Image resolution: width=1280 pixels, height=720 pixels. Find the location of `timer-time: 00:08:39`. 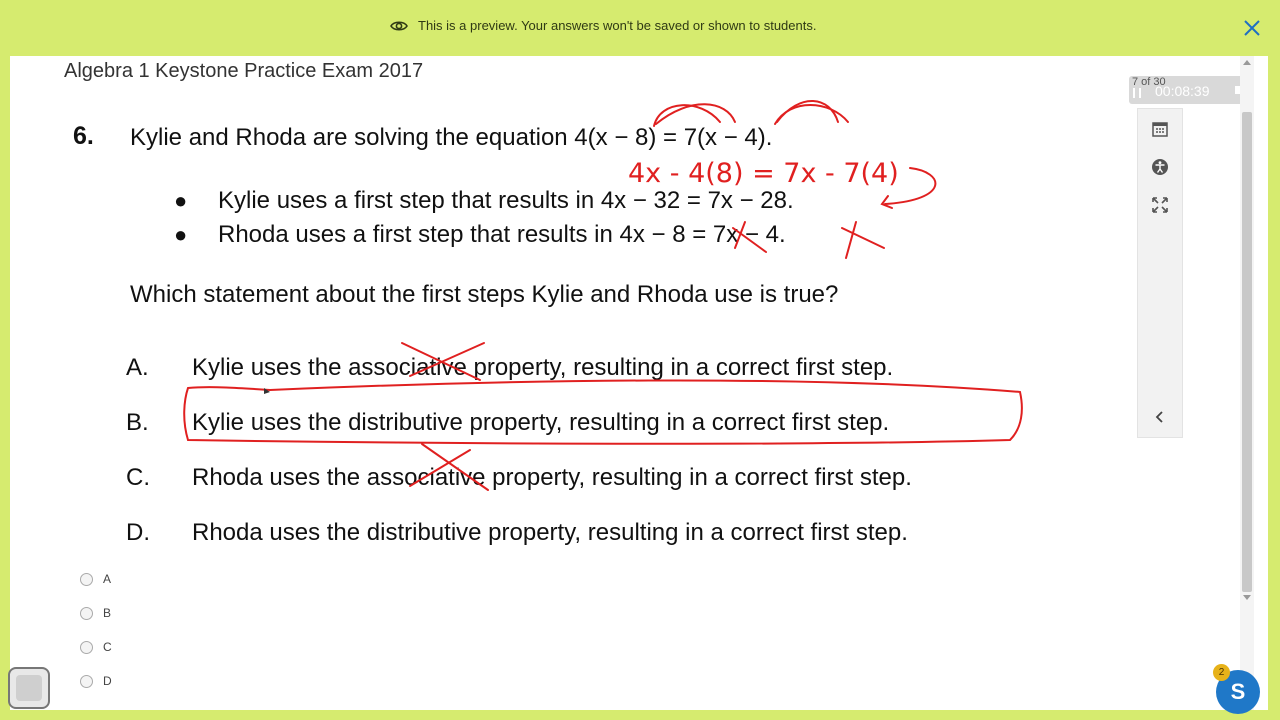

timer-time: 00:08:39 is located at coordinates (1182, 91).